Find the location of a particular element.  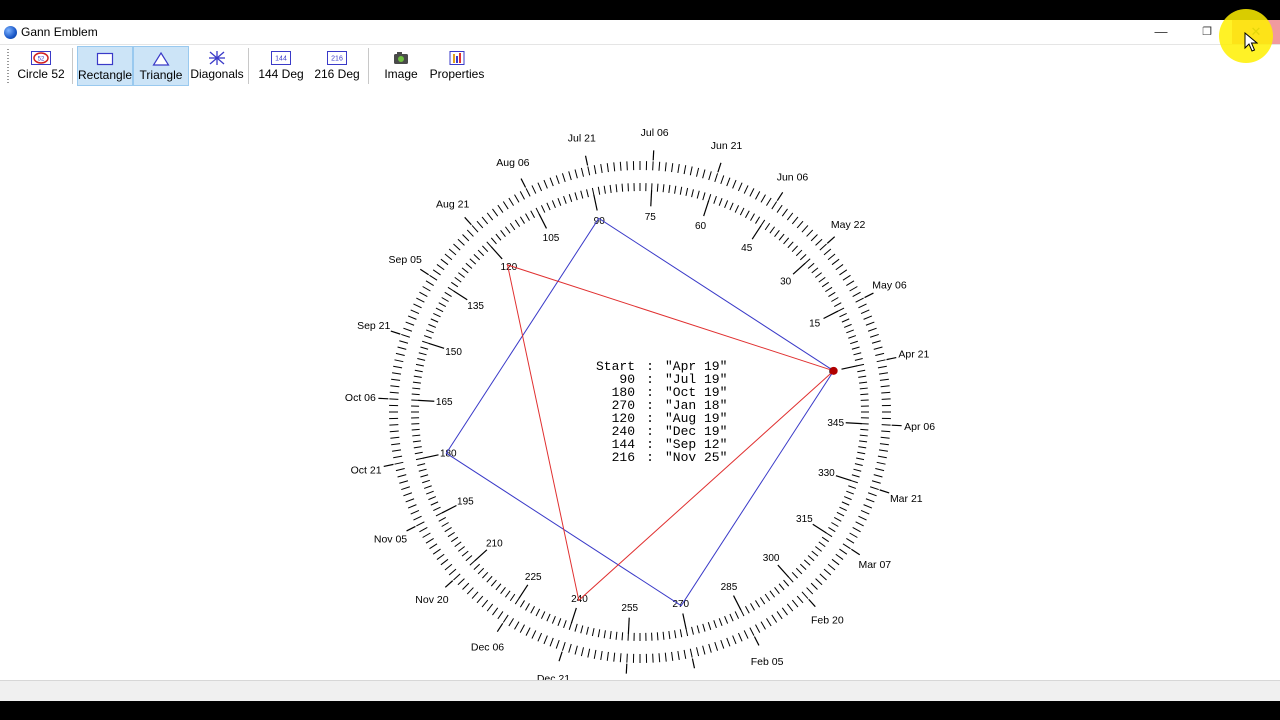

rectangle-button: Rectangle is located at coordinates (105, 66).